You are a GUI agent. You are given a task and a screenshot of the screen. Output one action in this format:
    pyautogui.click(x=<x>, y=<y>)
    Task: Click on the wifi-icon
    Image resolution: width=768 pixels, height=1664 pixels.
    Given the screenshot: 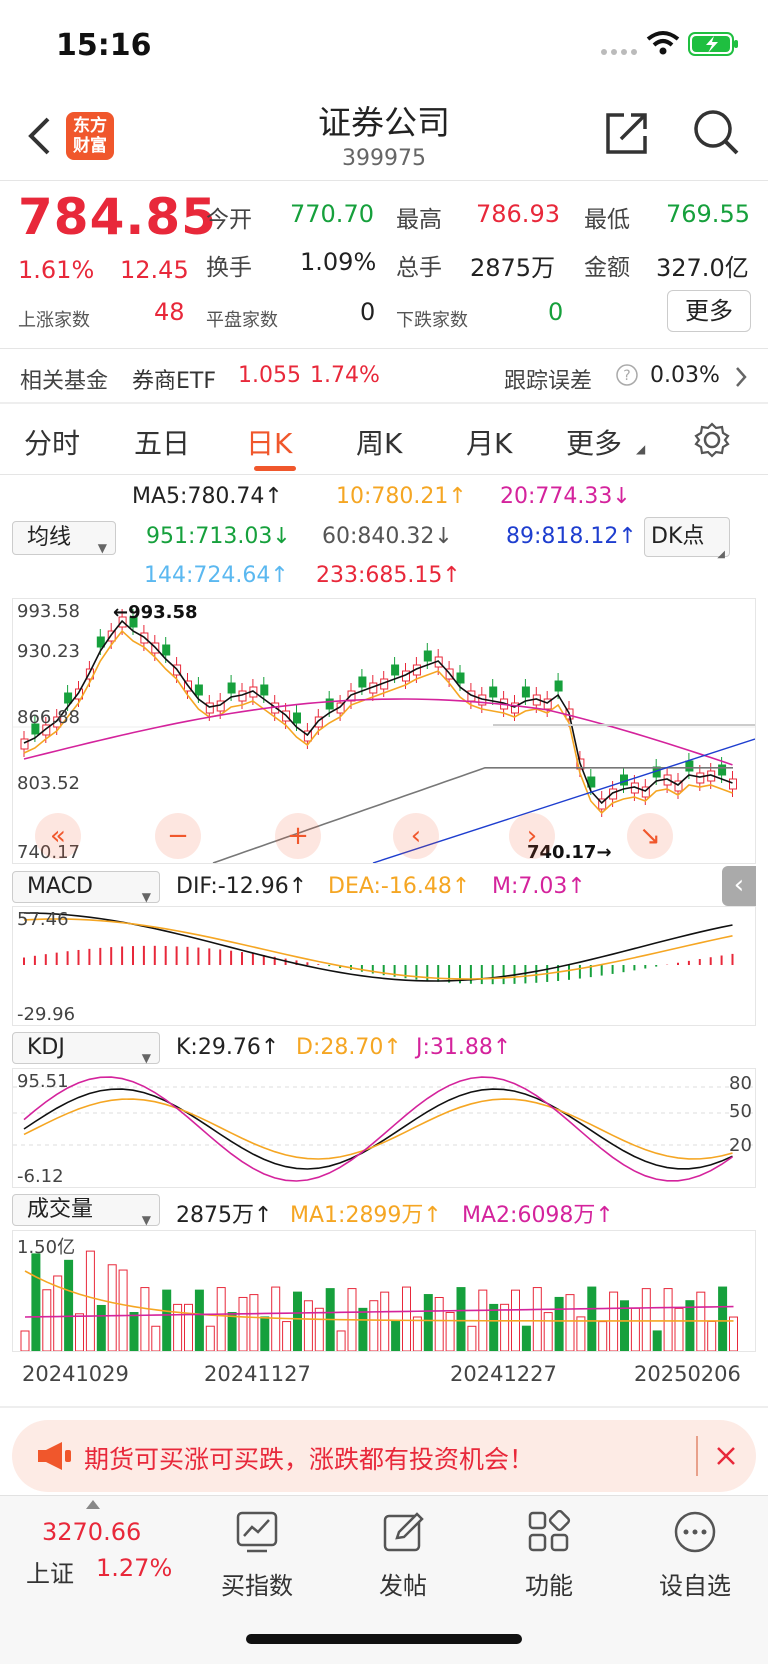 What is the action you would take?
    pyautogui.click(x=663, y=43)
    